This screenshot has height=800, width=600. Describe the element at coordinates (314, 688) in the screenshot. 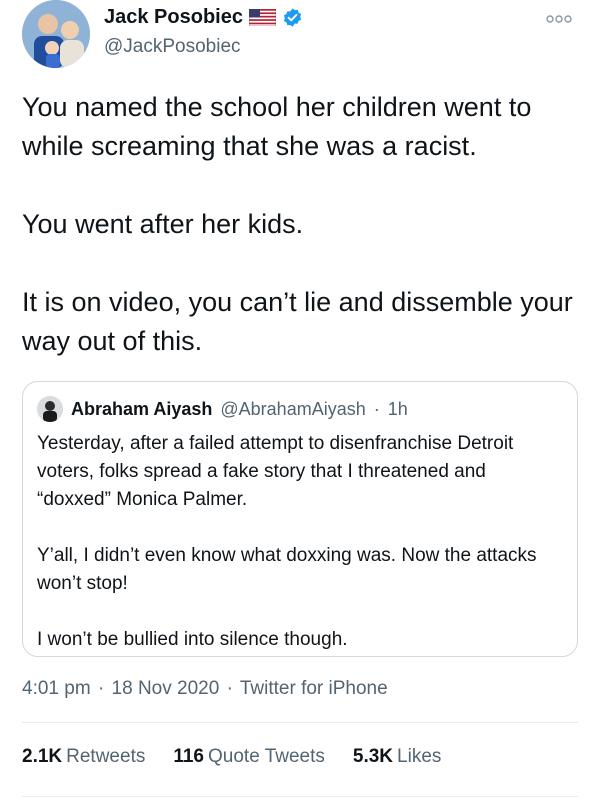

I see `tweet-source: Twitter for iPhone` at that location.